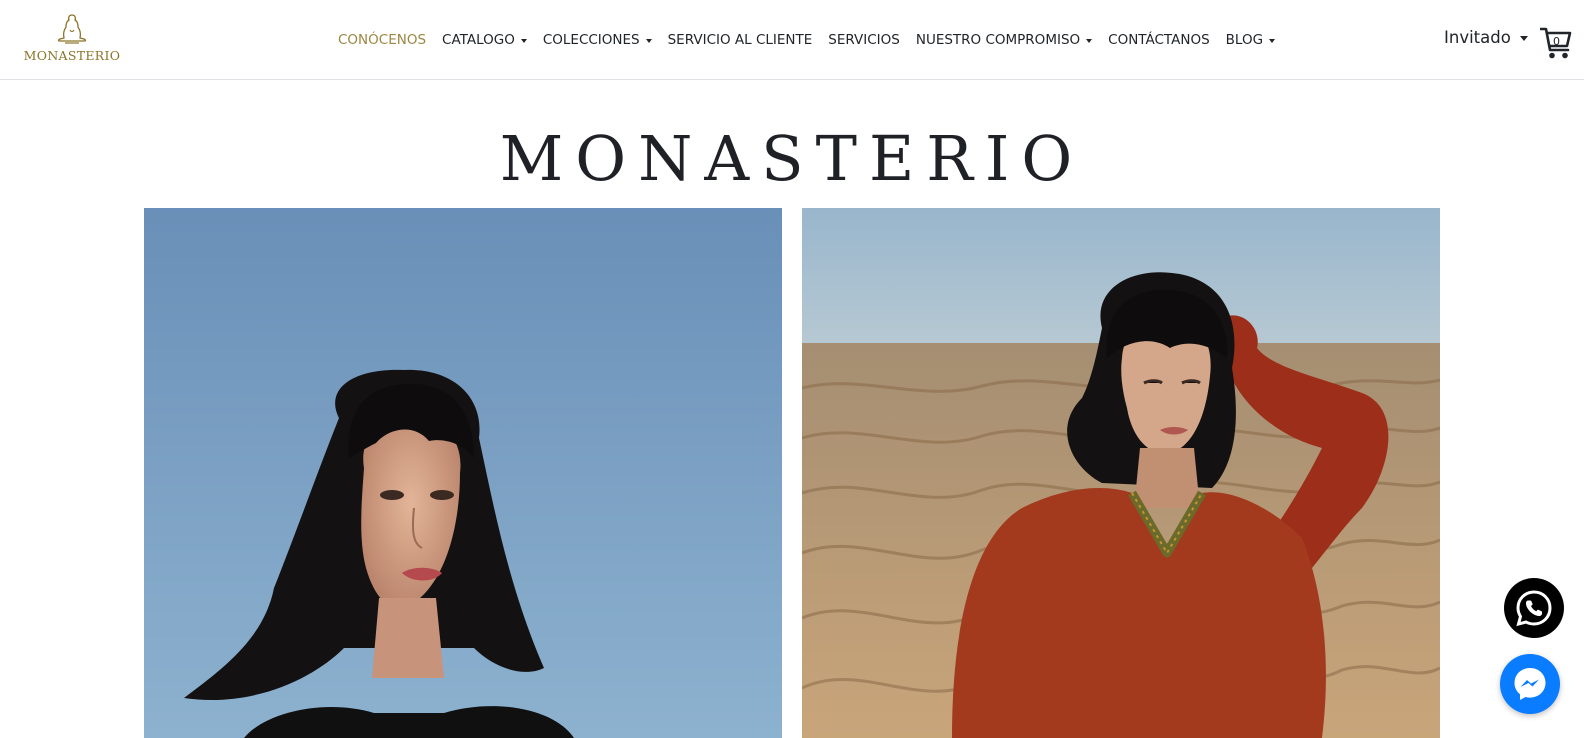 This screenshot has width=1584, height=738. I want to click on hero-title: MONASTERIO, so click(792, 158).